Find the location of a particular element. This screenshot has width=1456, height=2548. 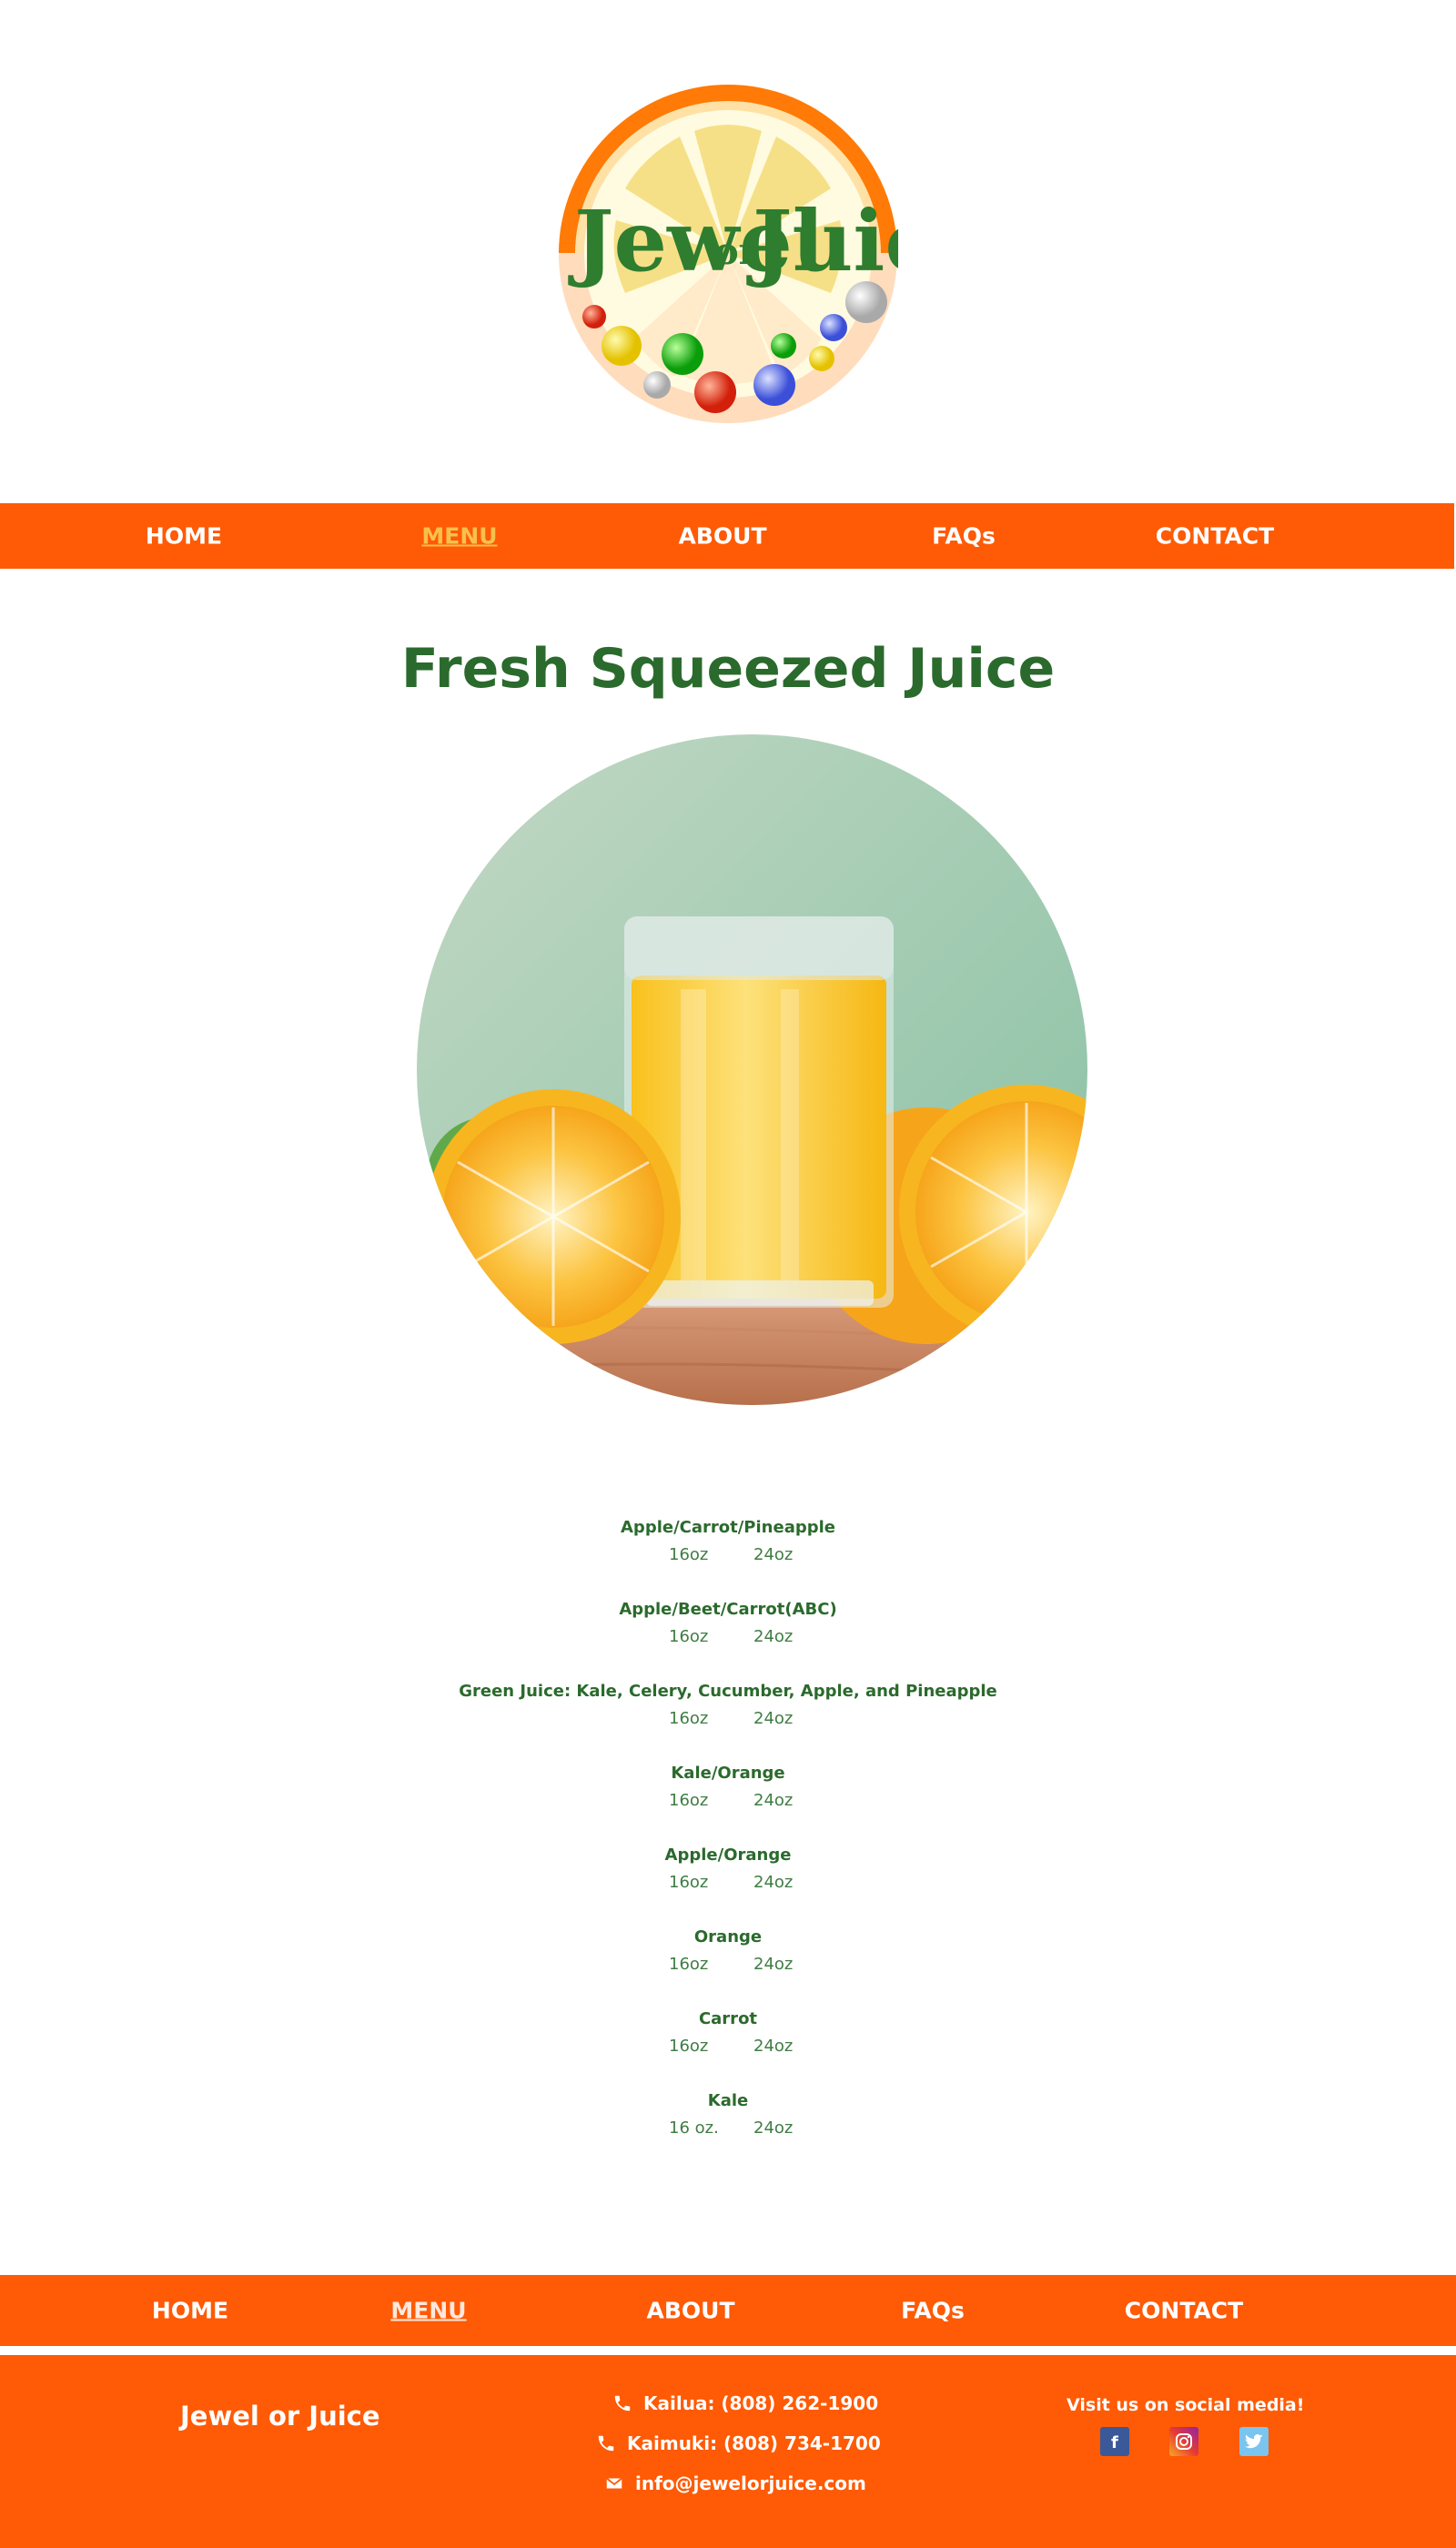

email-link: info@jewelorjuice.com is located at coordinates (735, 2483).